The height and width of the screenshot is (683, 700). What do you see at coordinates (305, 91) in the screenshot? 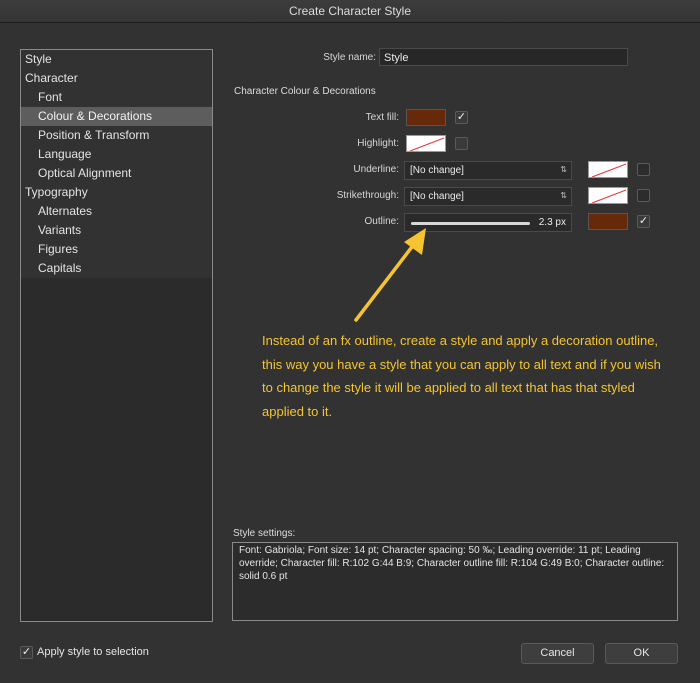
I see `section-title: Character Colour & Decorations` at bounding box center [305, 91].